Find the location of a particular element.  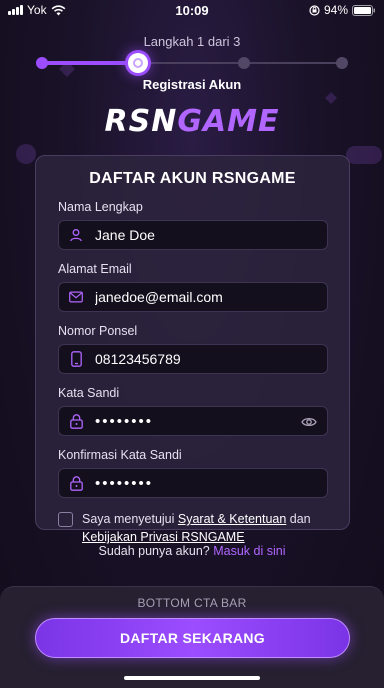

name-input is located at coordinates (195, 235).